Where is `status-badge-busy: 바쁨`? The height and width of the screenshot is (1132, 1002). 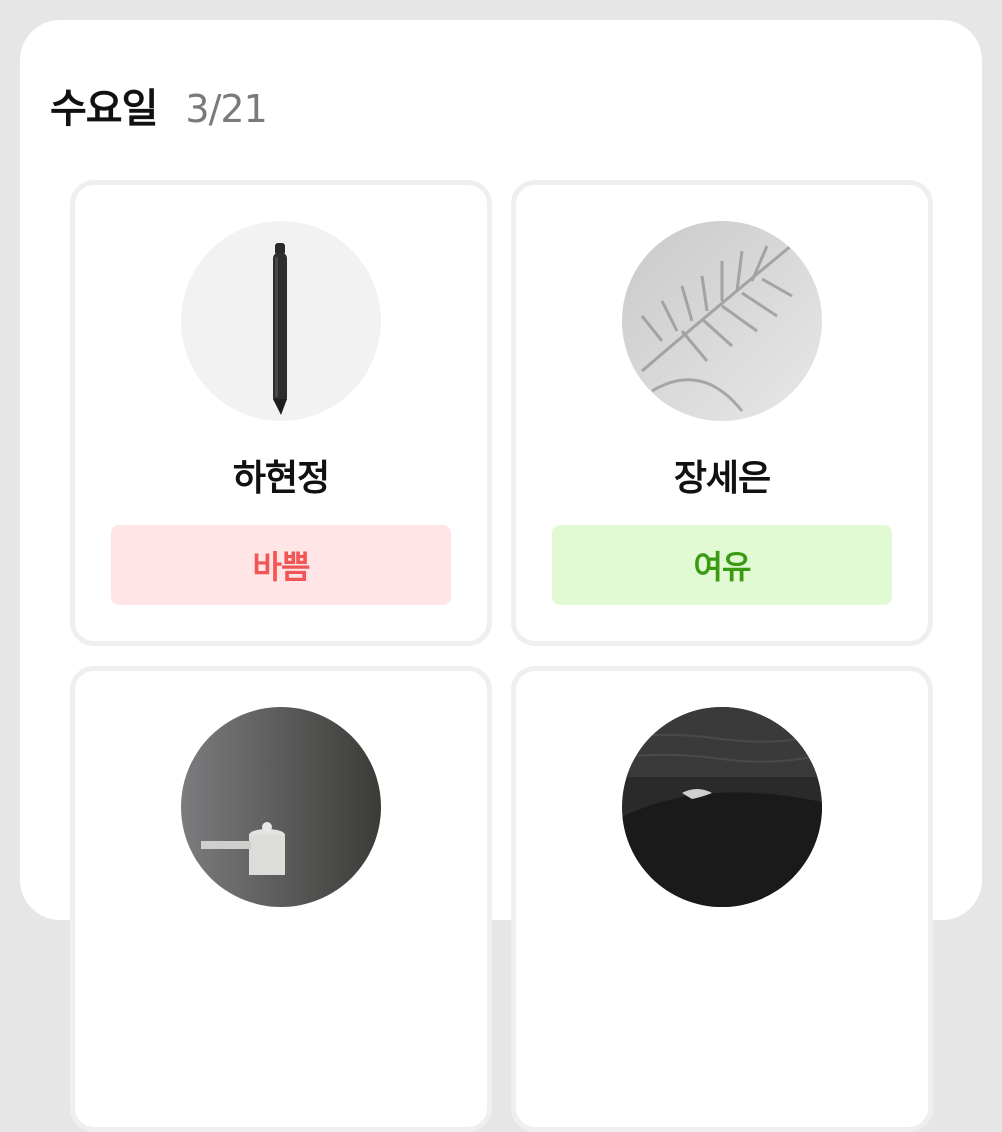 status-badge-busy: 바쁨 is located at coordinates (281, 565).